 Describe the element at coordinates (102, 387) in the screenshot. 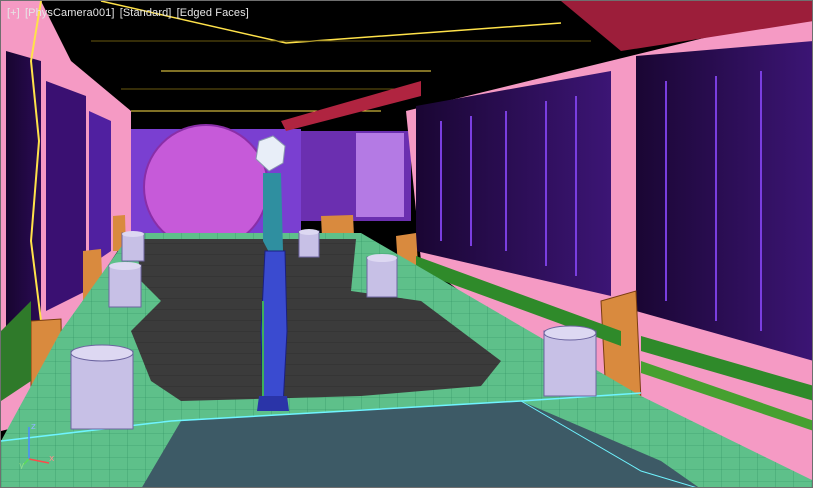

I see `barrel-front-left` at that location.